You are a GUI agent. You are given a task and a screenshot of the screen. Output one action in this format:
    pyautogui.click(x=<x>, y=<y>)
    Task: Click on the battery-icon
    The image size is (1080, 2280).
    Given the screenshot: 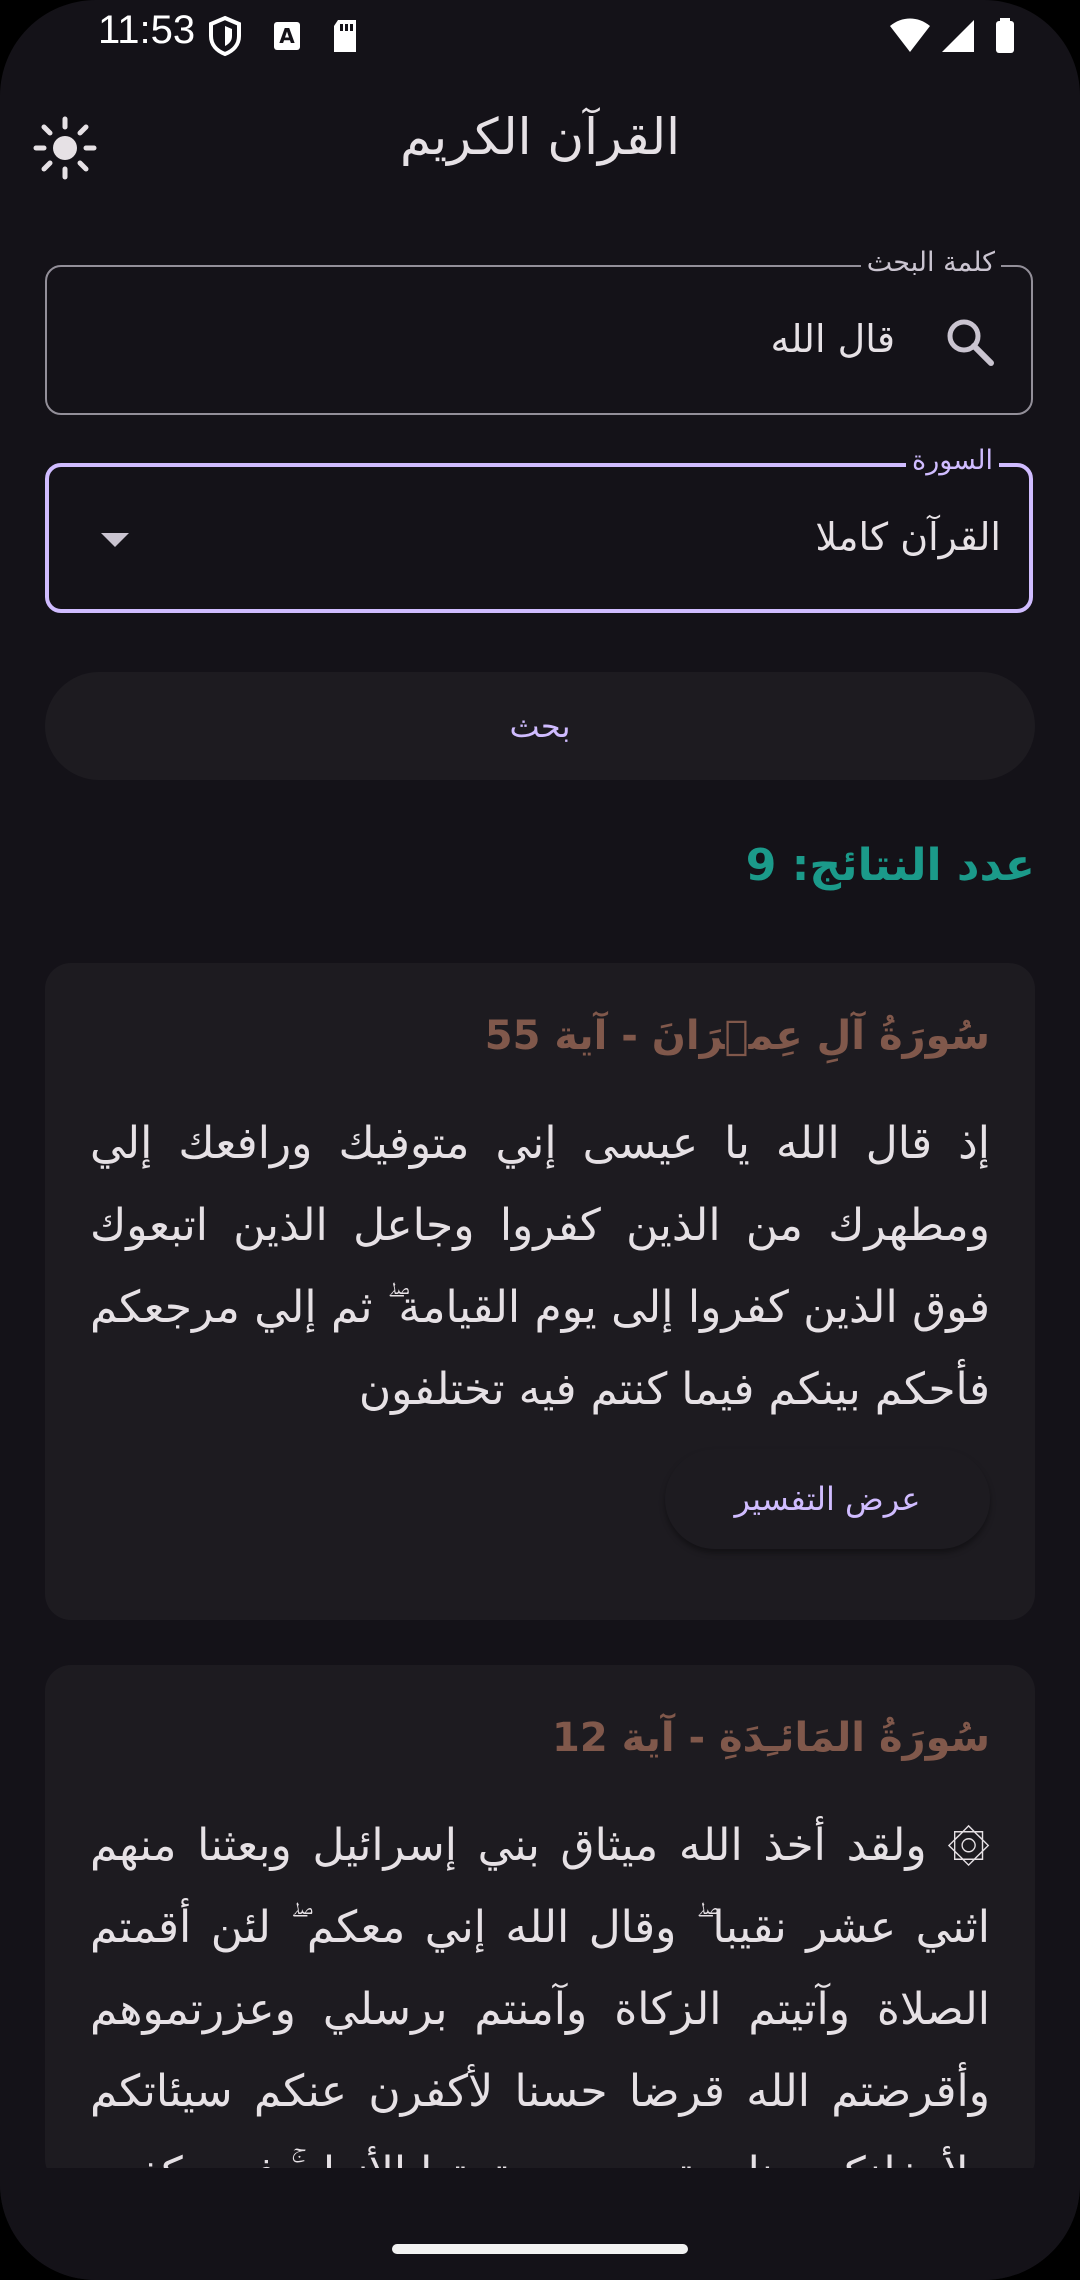 What is the action you would take?
    pyautogui.click(x=1005, y=35)
    